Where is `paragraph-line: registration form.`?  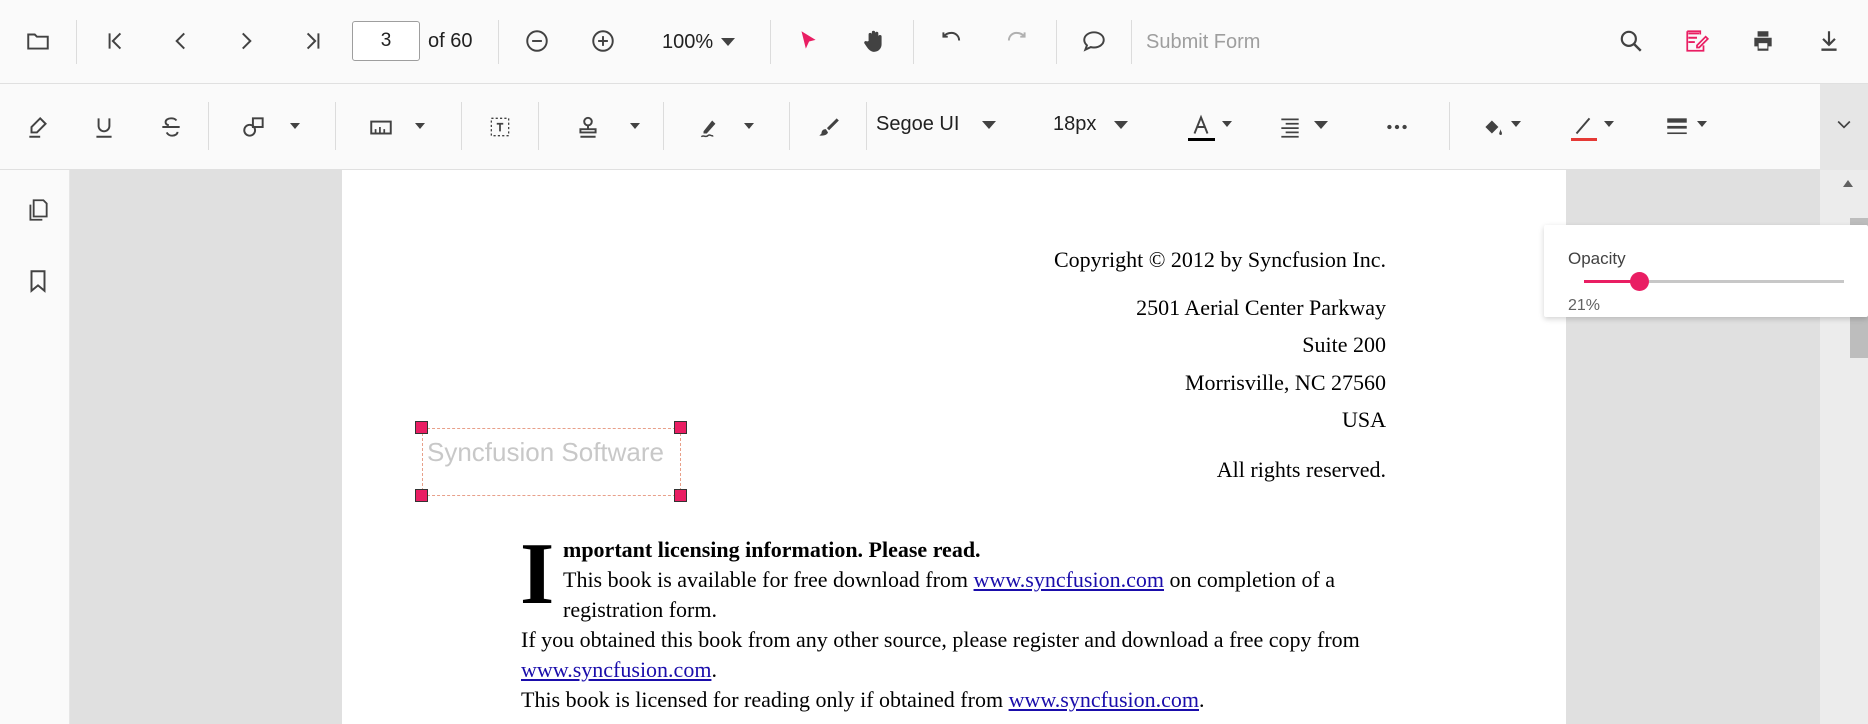 paragraph-line: registration form. is located at coordinates (640, 609).